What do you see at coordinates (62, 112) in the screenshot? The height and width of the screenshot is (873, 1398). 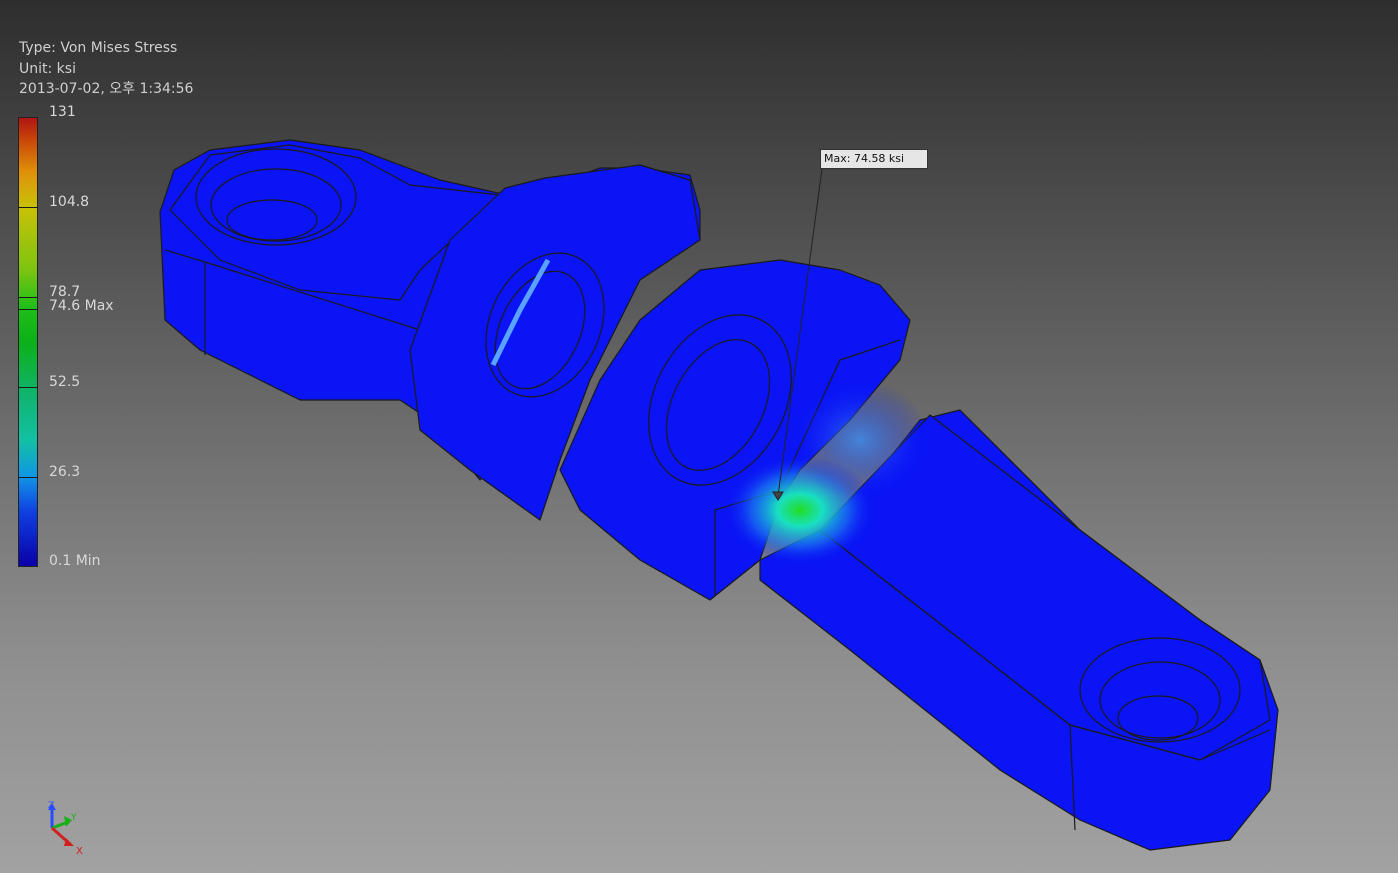 I see `legend-label-max-value: 131` at bounding box center [62, 112].